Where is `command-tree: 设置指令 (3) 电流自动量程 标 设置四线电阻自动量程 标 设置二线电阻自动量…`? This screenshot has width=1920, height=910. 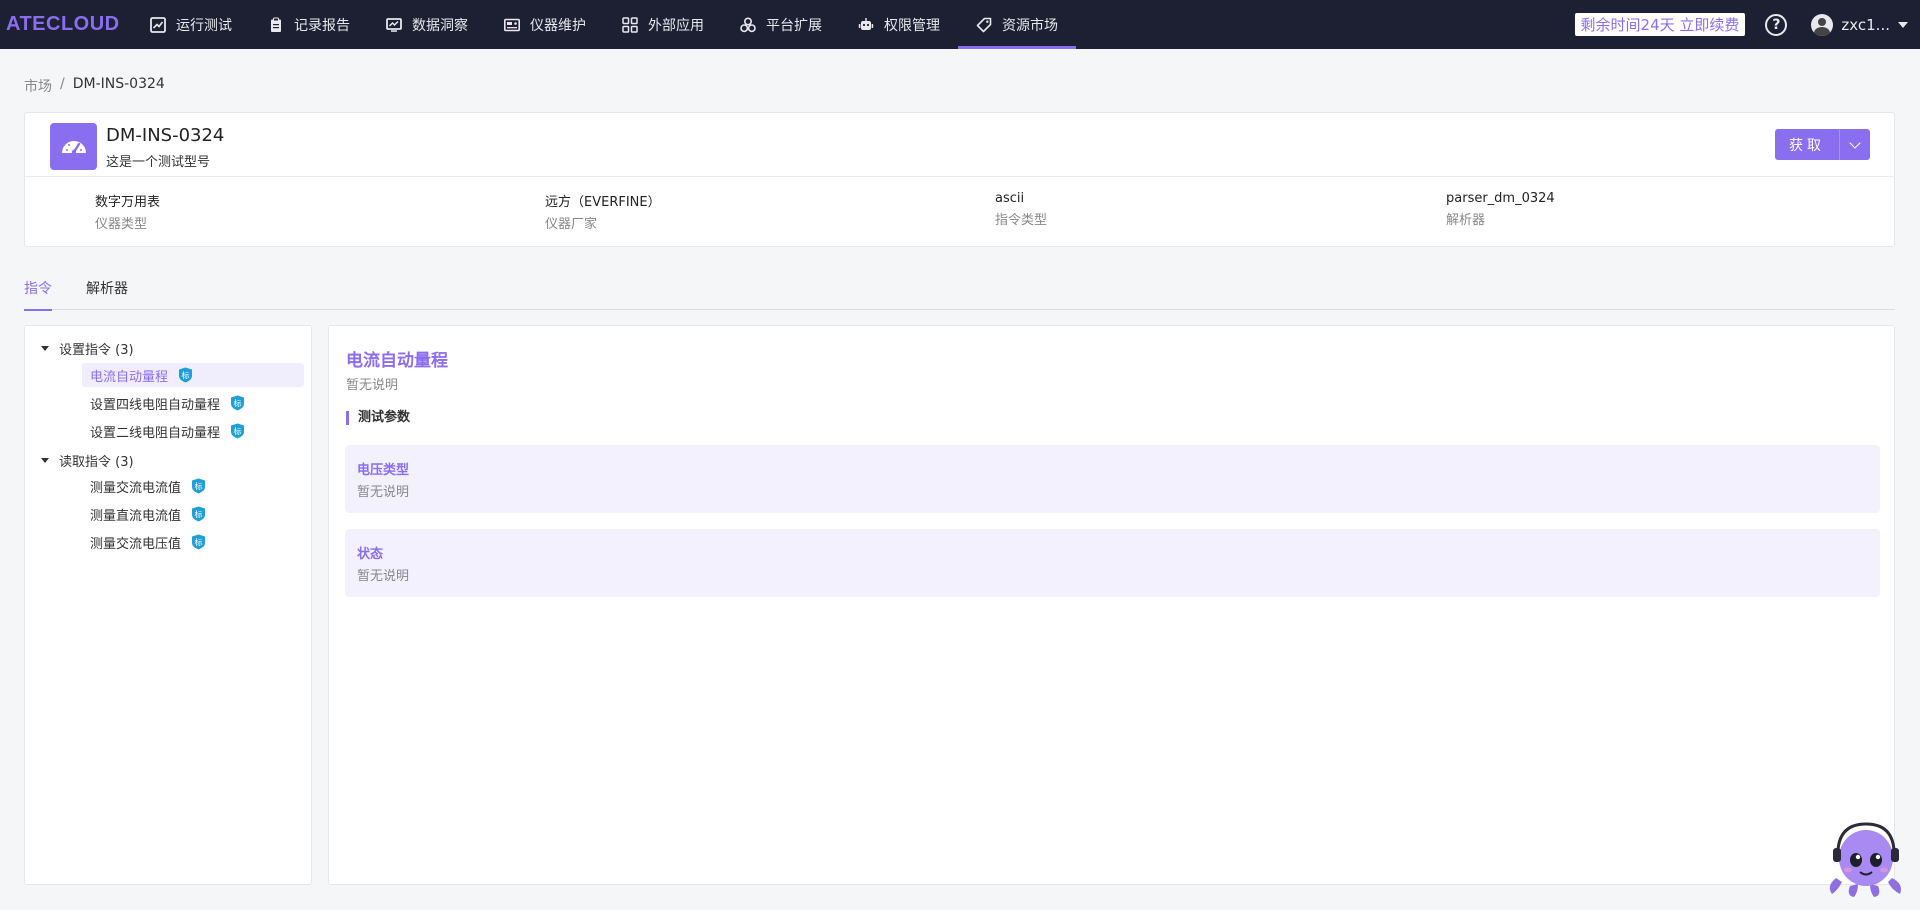
command-tree: 设置指令 (3) 电流自动量程 标 设置四线电阻自动量程 标 设置二线电阻自动量… is located at coordinates (168, 605).